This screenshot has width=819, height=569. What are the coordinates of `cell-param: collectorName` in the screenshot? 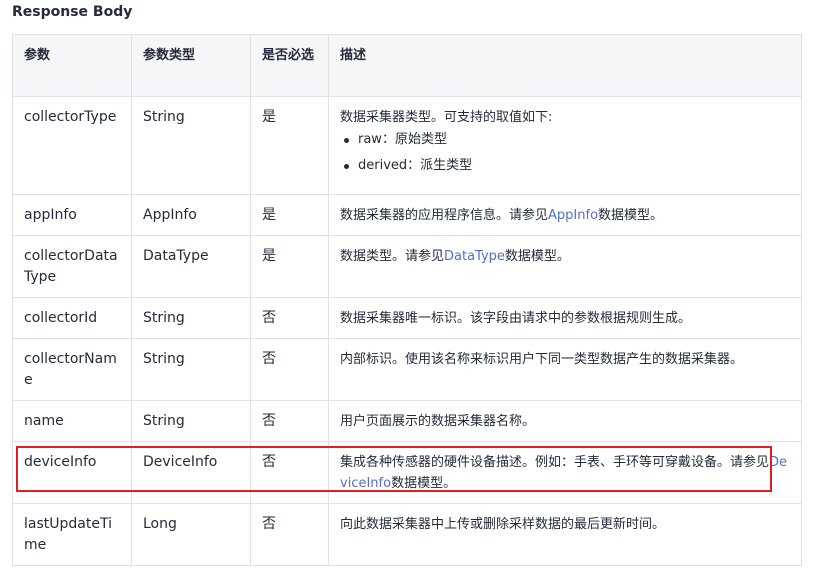 It's located at (72, 369).